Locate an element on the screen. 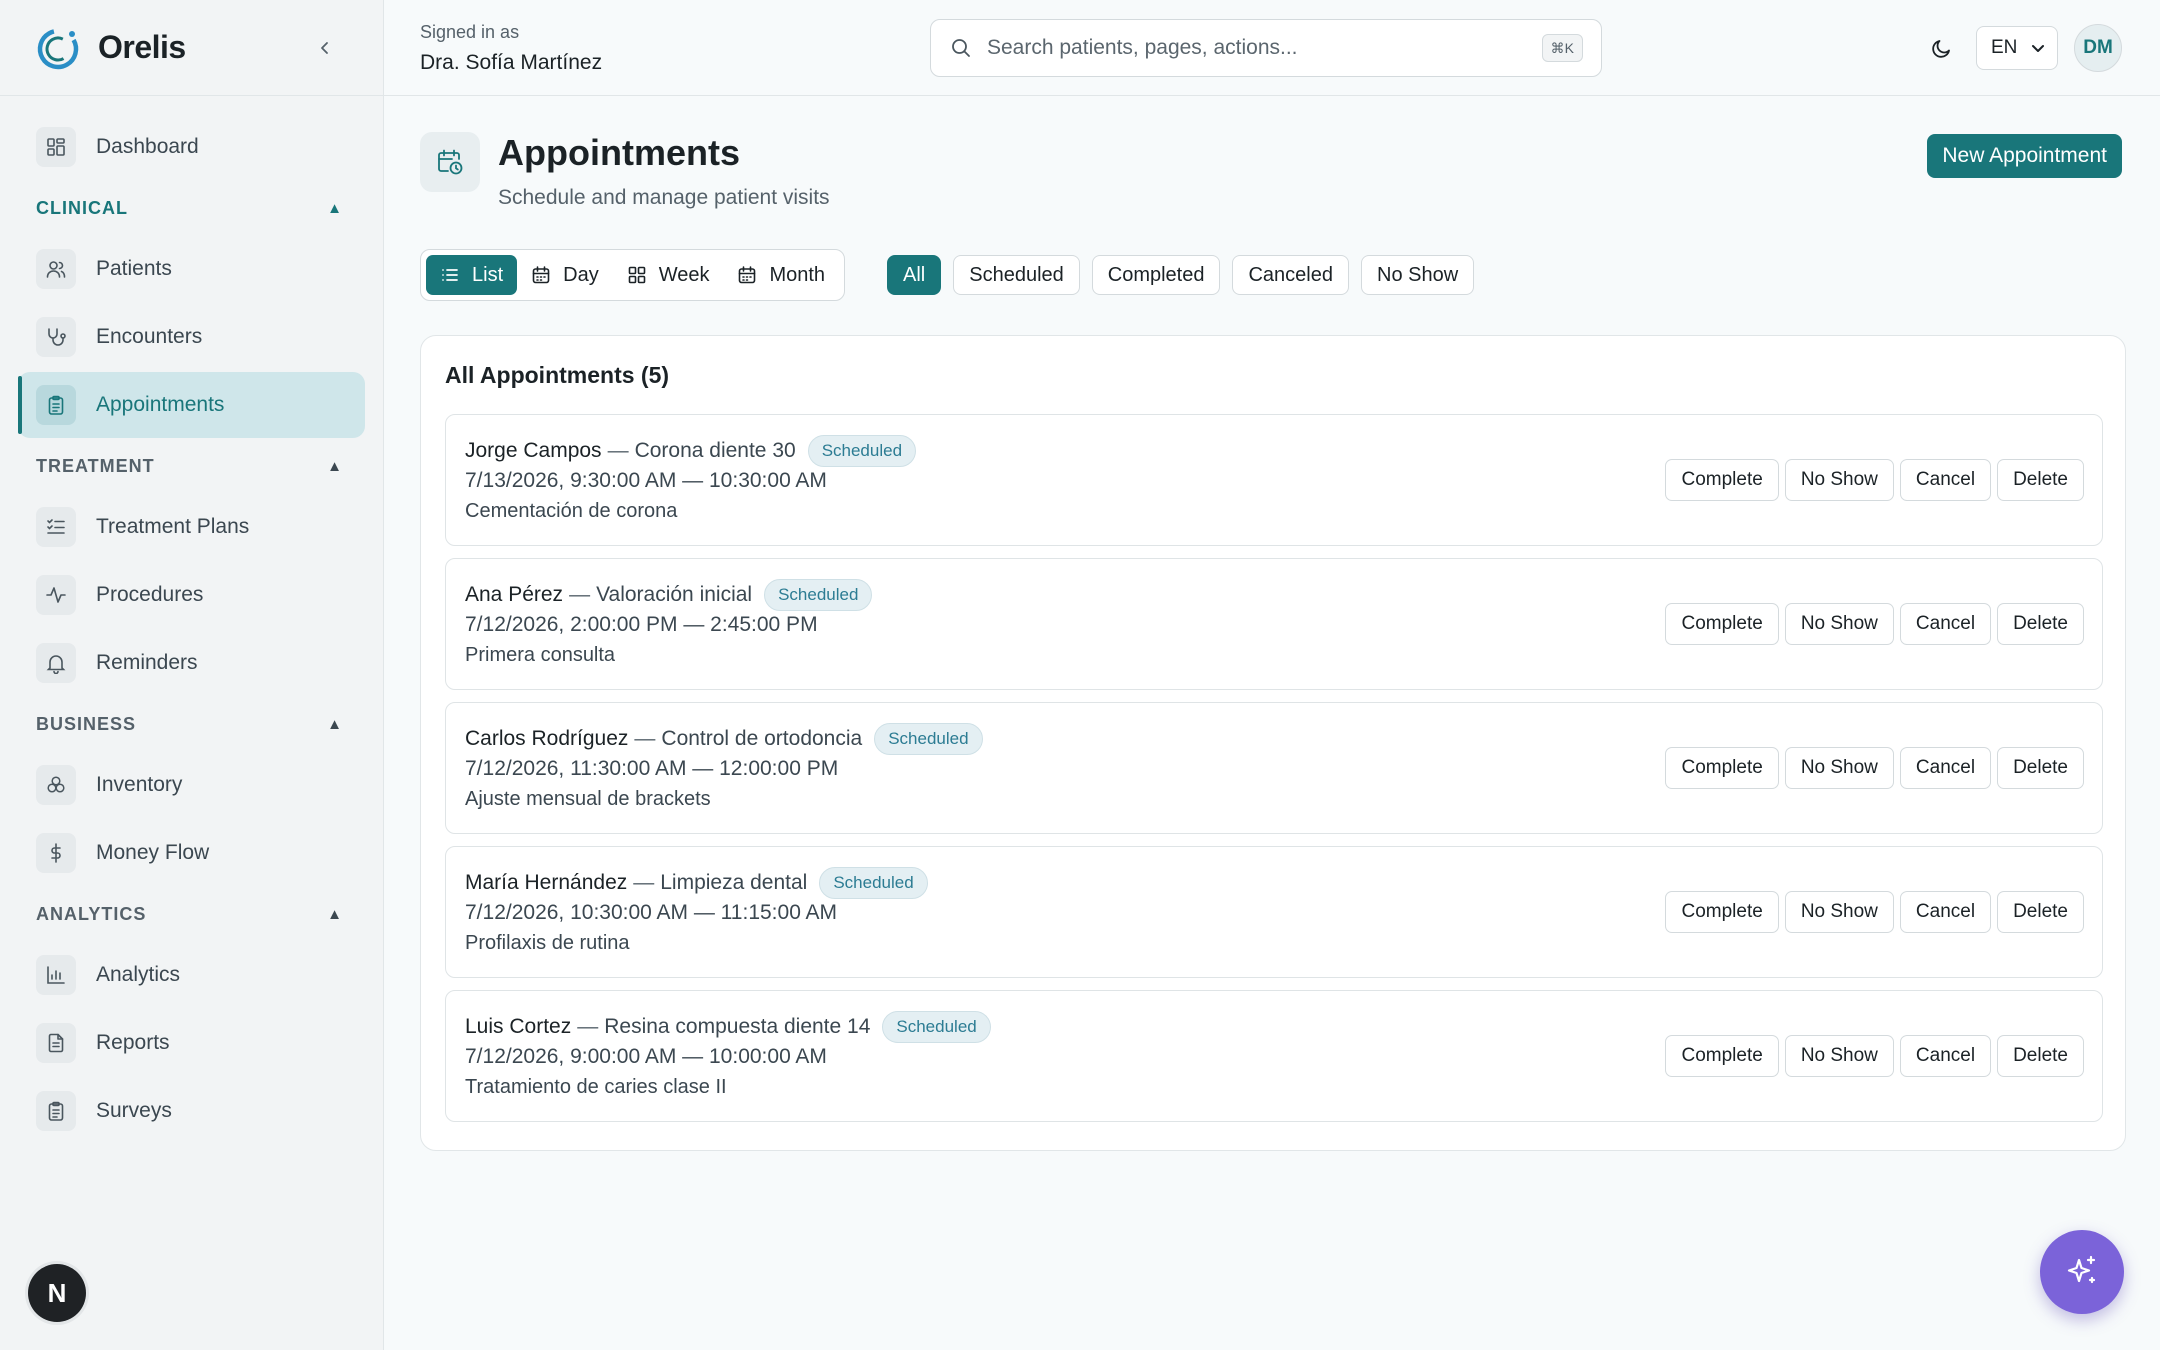  patient-name: María Hernández is located at coordinates (546, 882).